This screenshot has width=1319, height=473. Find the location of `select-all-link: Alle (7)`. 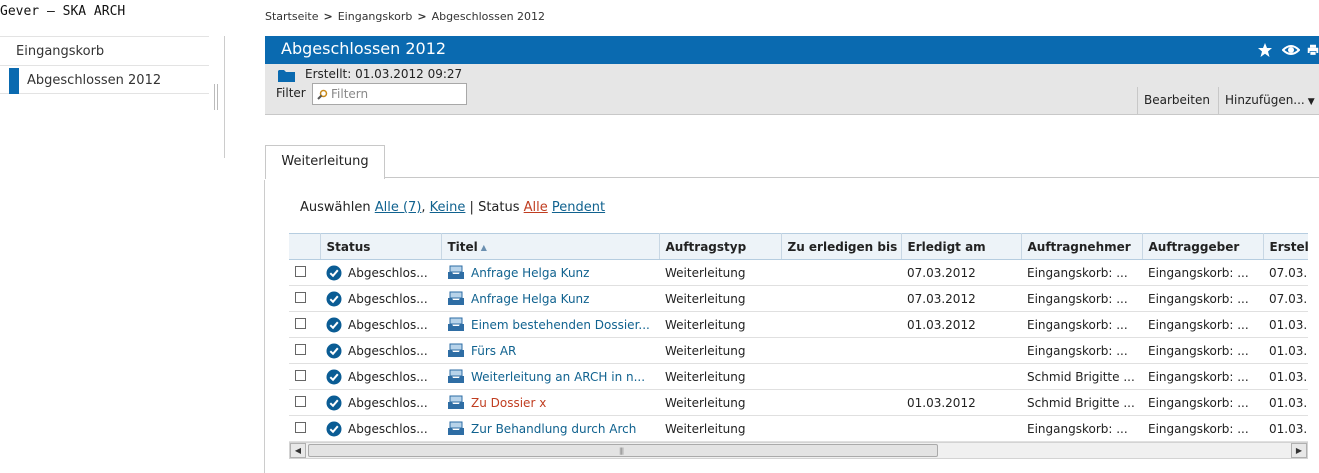

select-all-link: Alle (7) is located at coordinates (398, 207).